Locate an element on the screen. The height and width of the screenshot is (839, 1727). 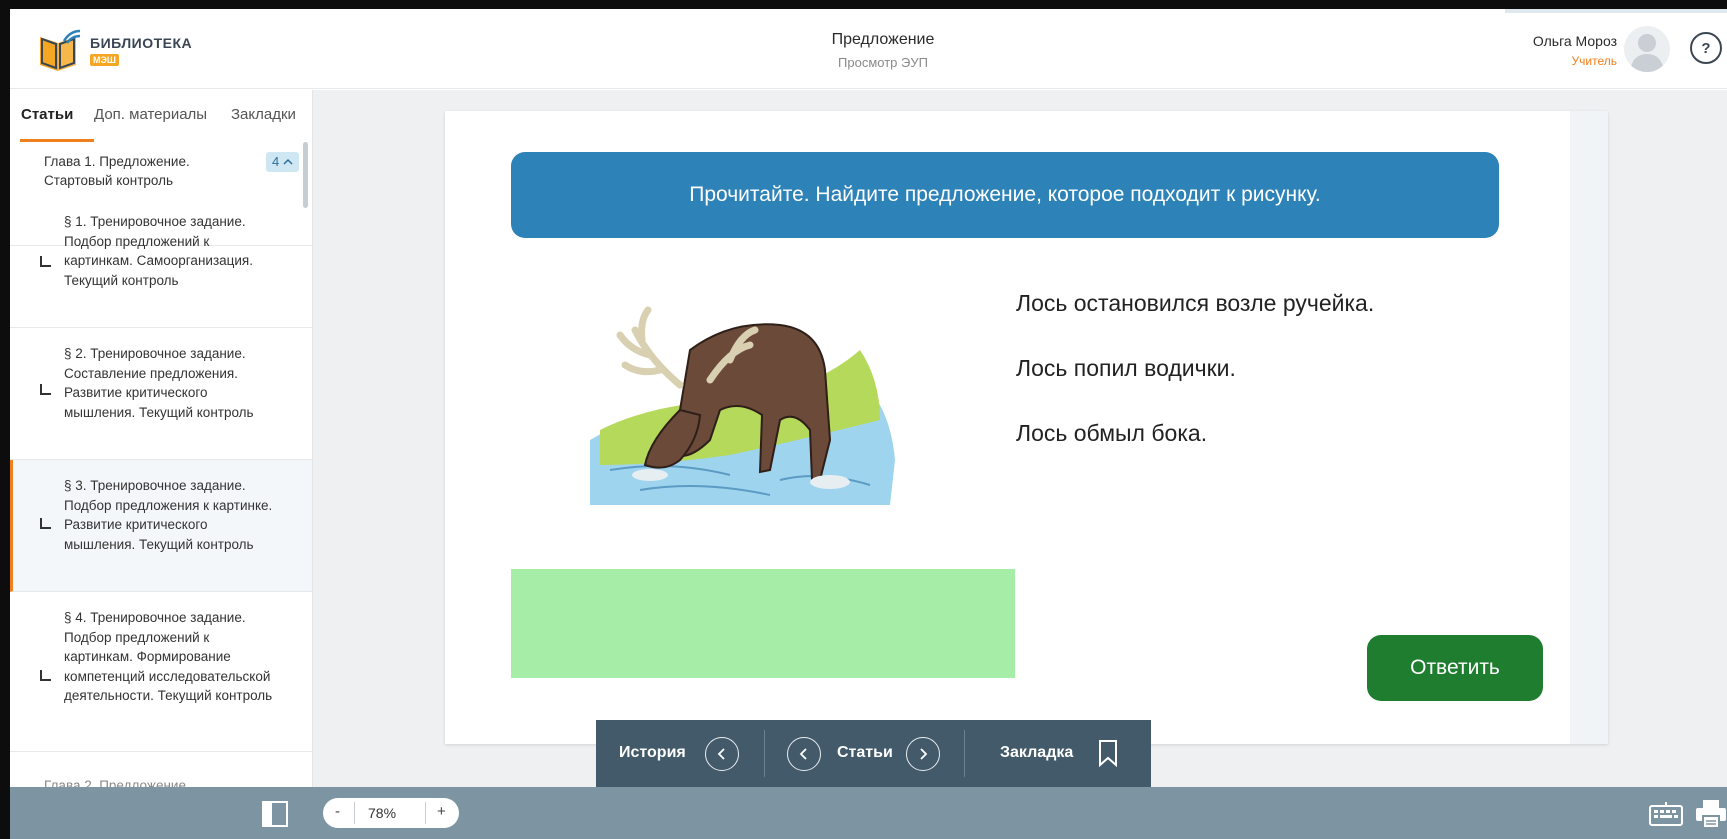
history-label: История is located at coordinates (652, 752).